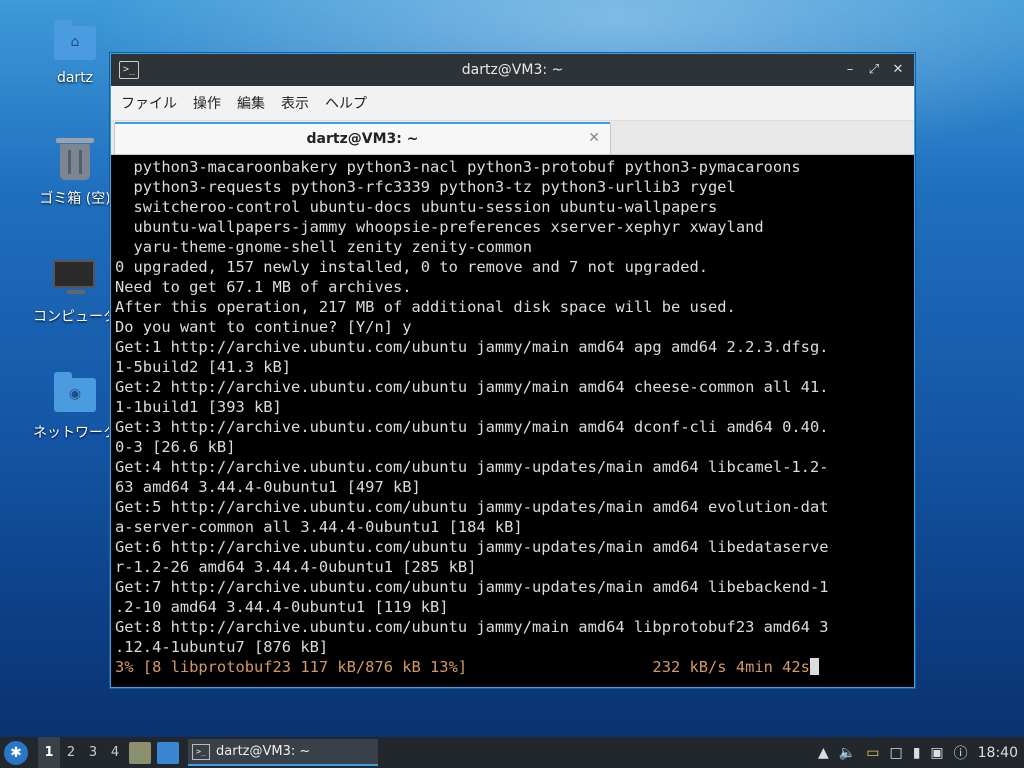  Describe the element at coordinates (16, 752) in the screenshot. I see `lubuntu-start-icon: ✱` at that location.